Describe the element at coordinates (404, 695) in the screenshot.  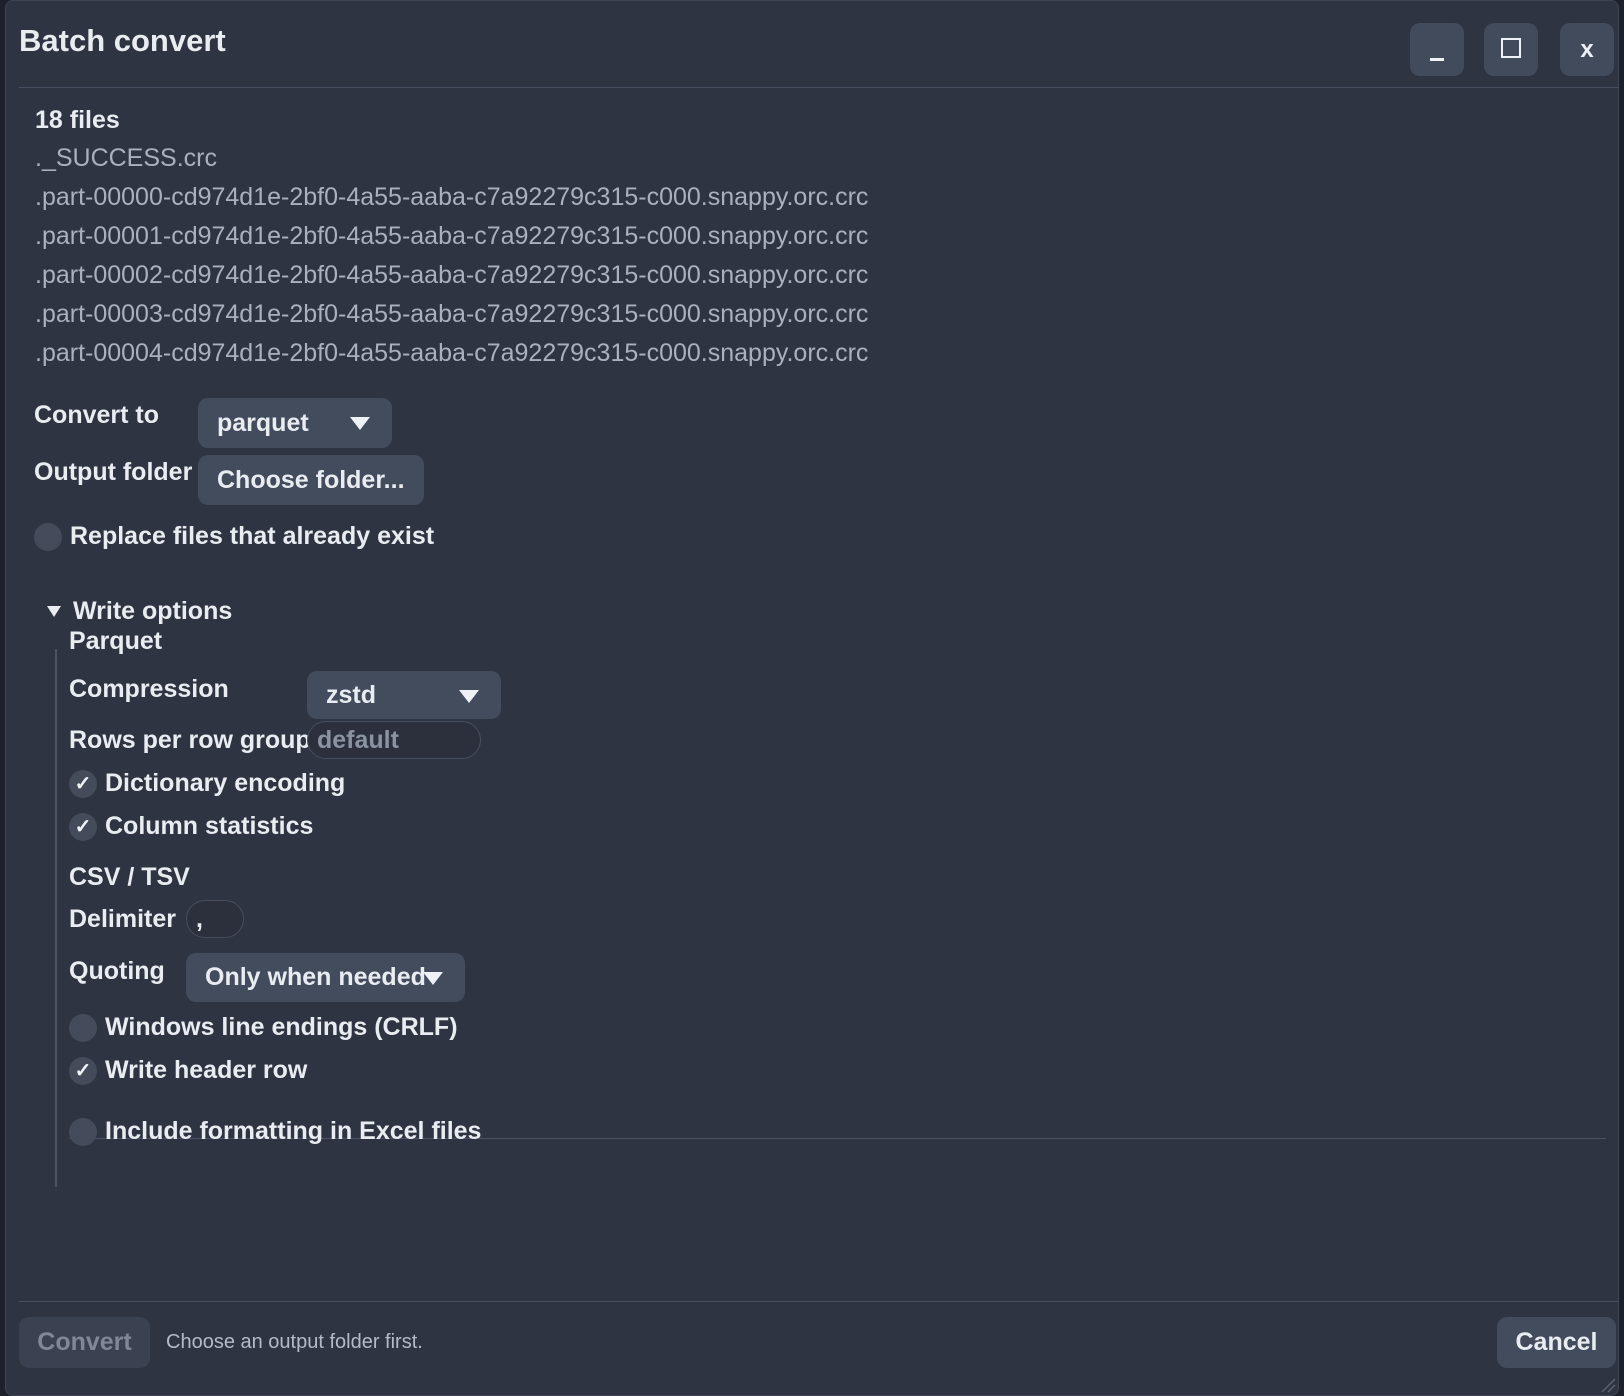
I see `compression-select: zstd` at that location.